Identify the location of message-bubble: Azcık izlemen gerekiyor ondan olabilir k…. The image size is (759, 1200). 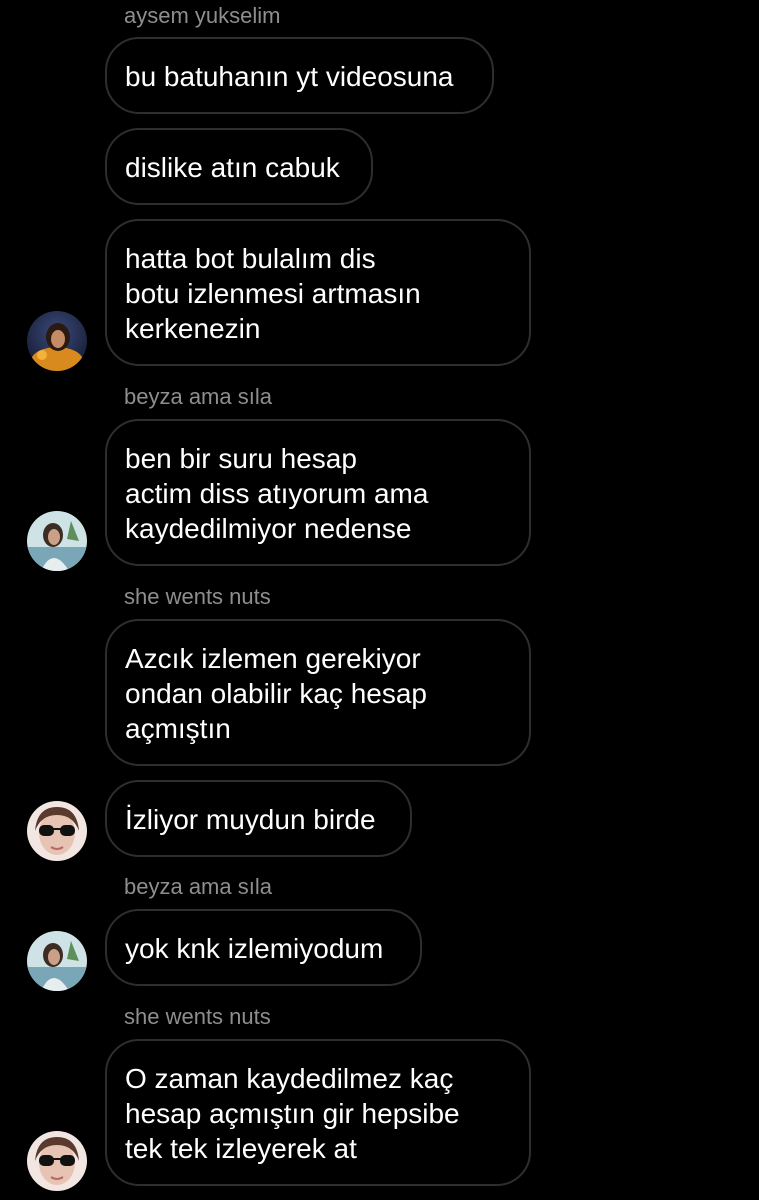
(318, 692).